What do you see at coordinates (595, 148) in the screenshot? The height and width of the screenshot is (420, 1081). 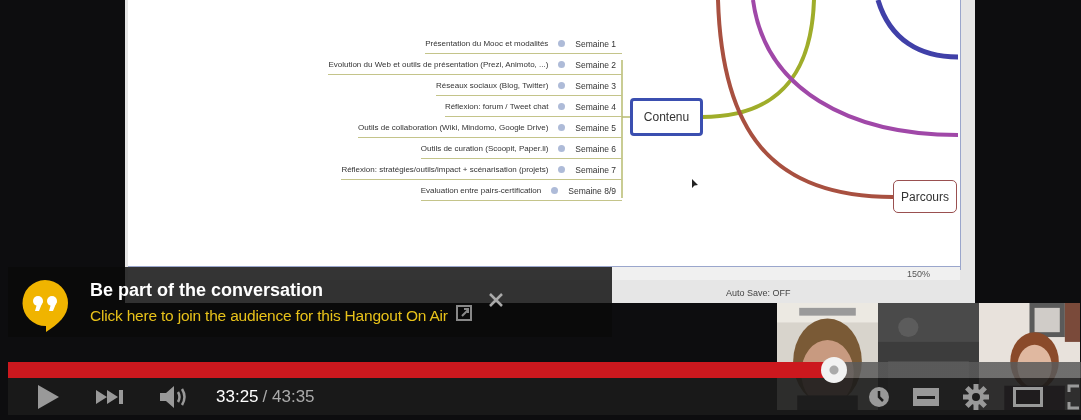 I see `week-label: Semaine 6` at bounding box center [595, 148].